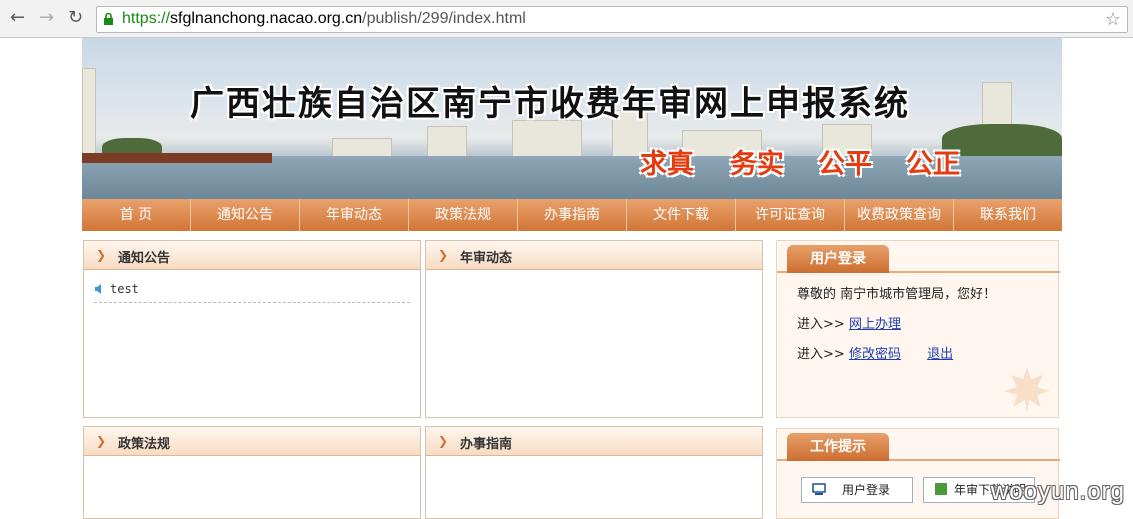 This screenshot has width=1133, height=519. I want to click on back-icon: ←, so click(17, 18).